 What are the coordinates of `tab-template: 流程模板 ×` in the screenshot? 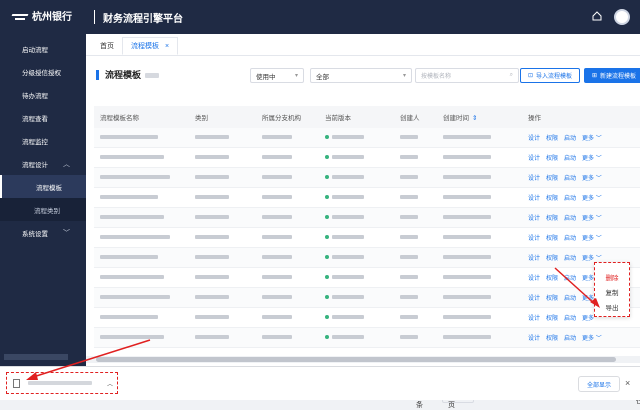 It's located at (150, 46).